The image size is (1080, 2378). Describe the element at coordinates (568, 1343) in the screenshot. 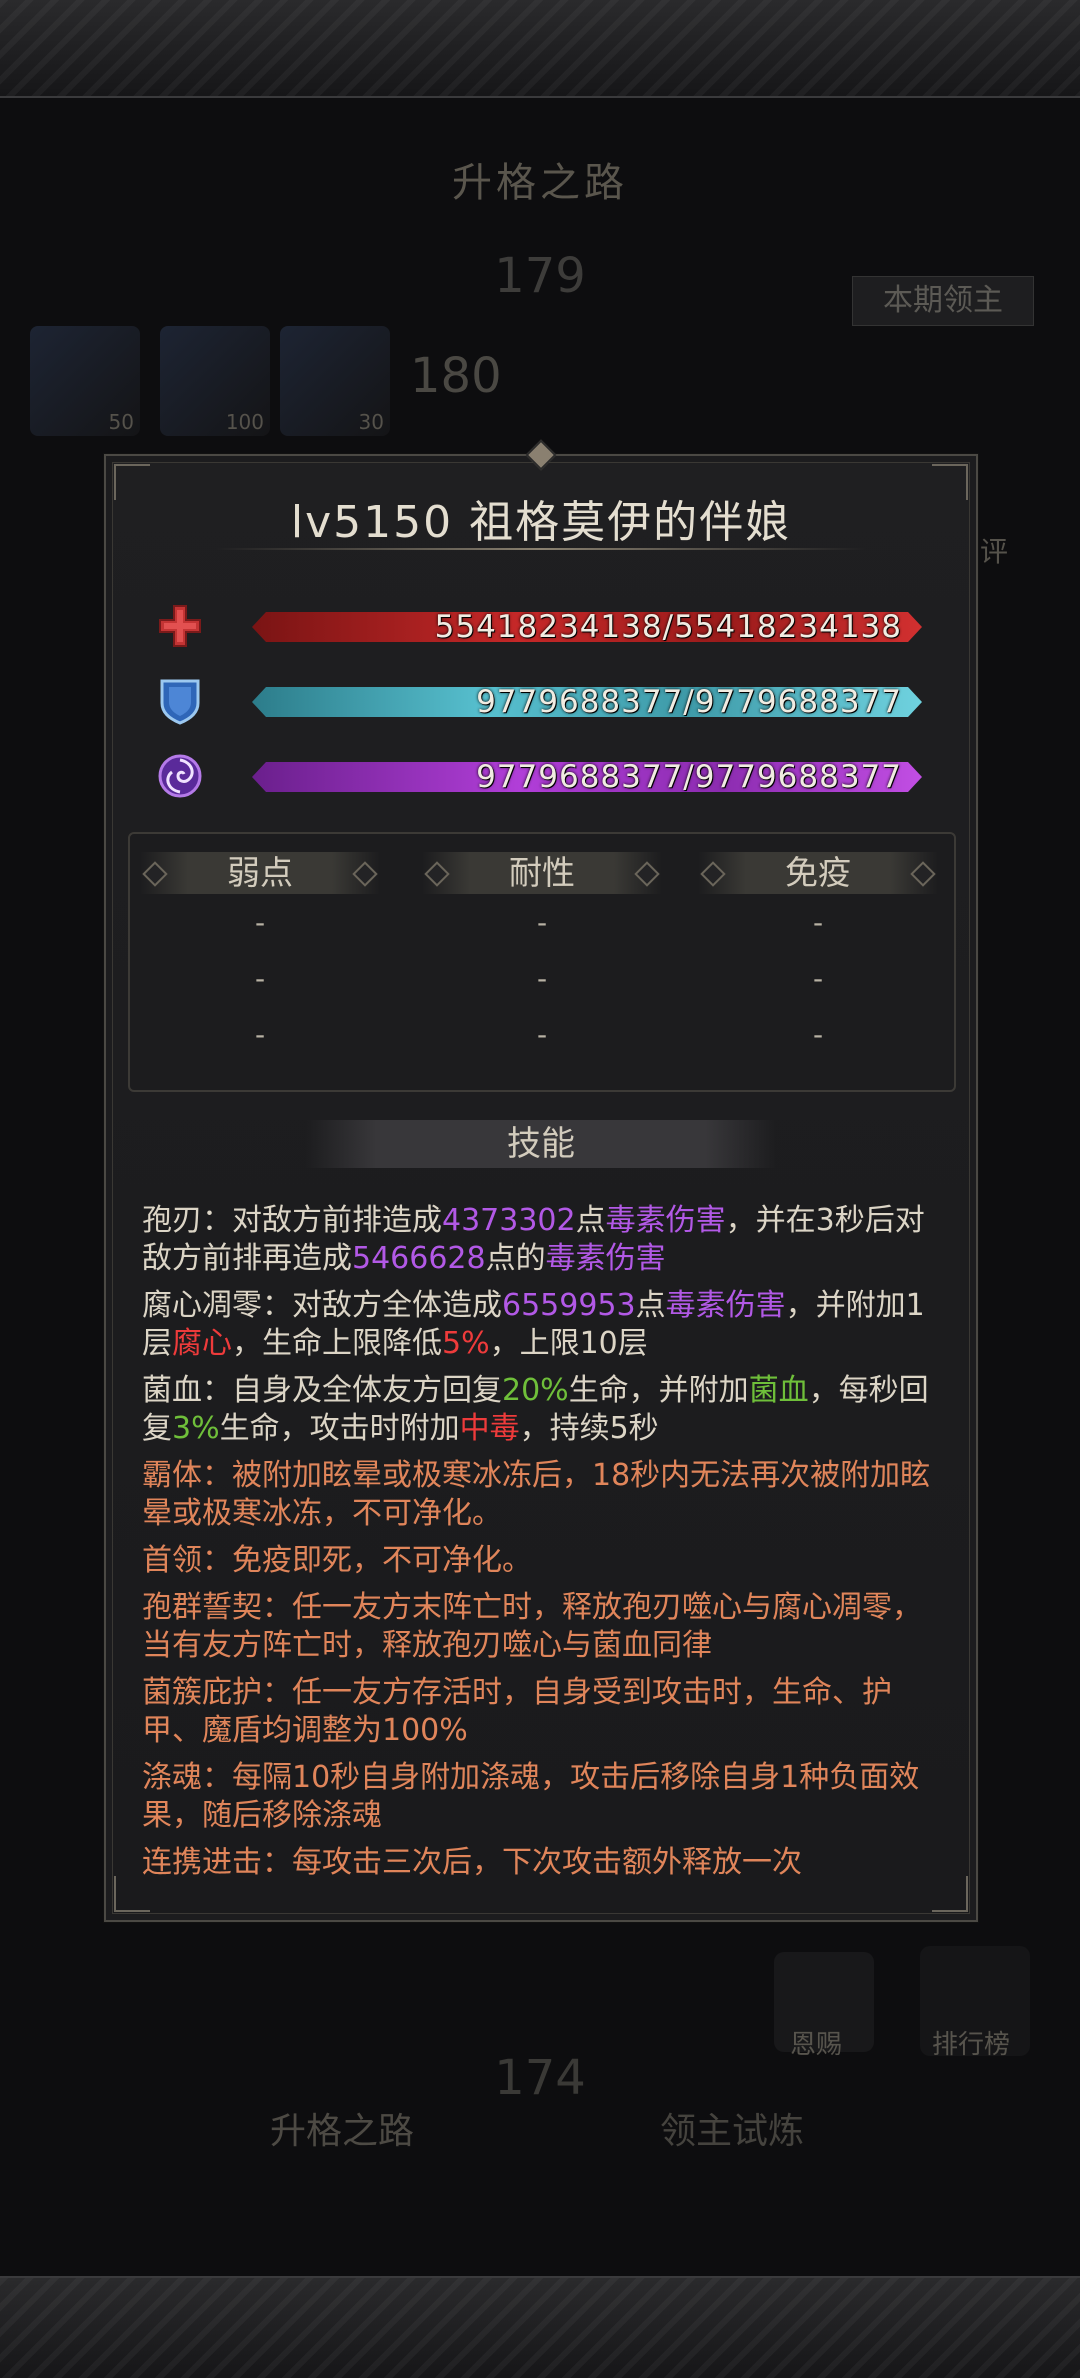

I see `skill-text: ，上限10层` at that location.